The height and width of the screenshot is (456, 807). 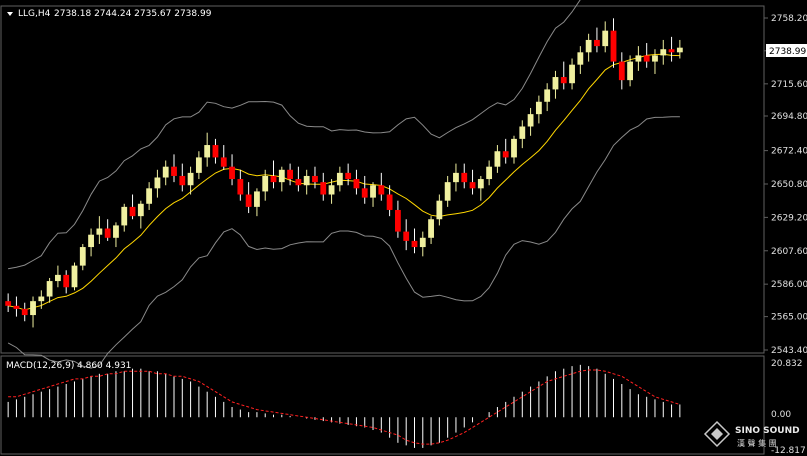 What do you see at coordinates (789, 19) in the screenshot?
I see `price-tick-label: 2758.20` at bounding box center [789, 19].